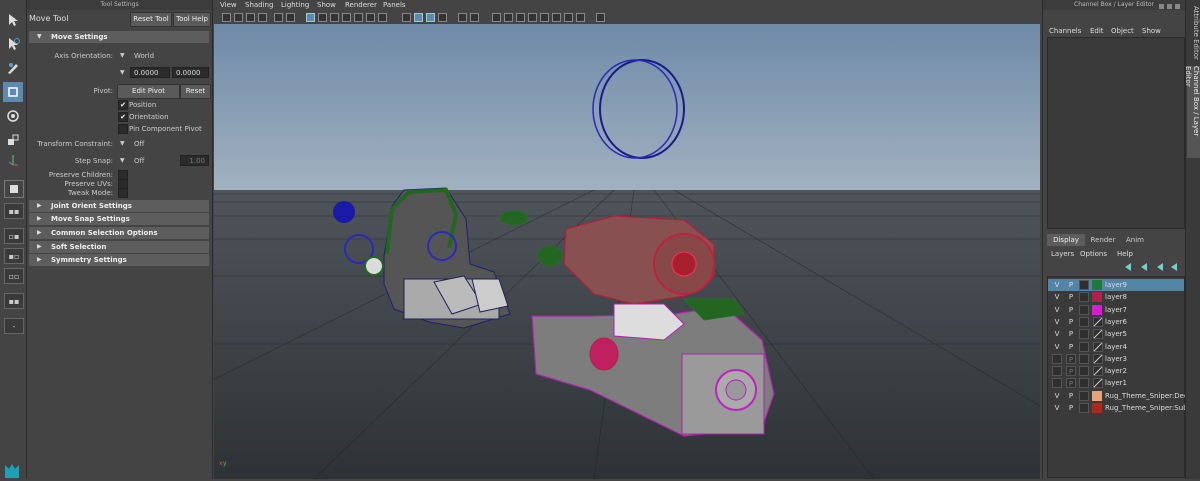 The image size is (1200, 481). I want to click on persp-outliner-layout-icon: ▫▫, so click(14, 276).